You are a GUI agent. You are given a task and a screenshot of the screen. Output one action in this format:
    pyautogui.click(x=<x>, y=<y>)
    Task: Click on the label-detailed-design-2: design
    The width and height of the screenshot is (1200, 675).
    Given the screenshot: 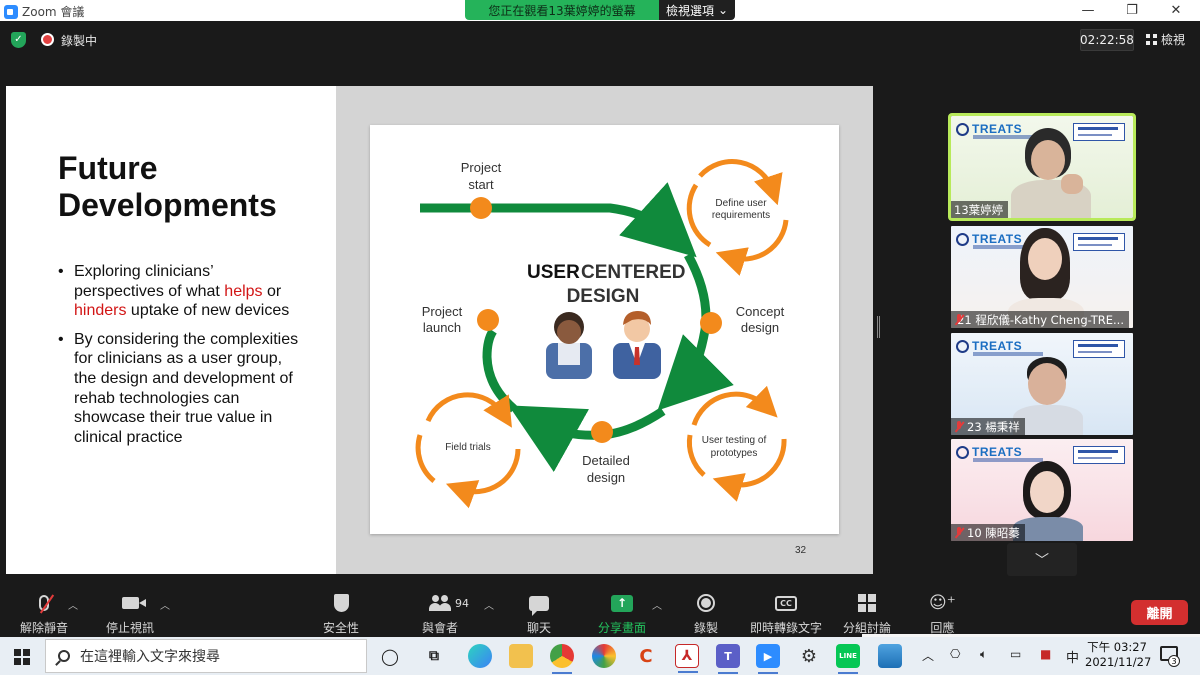 What is the action you would take?
    pyautogui.click(x=606, y=477)
    